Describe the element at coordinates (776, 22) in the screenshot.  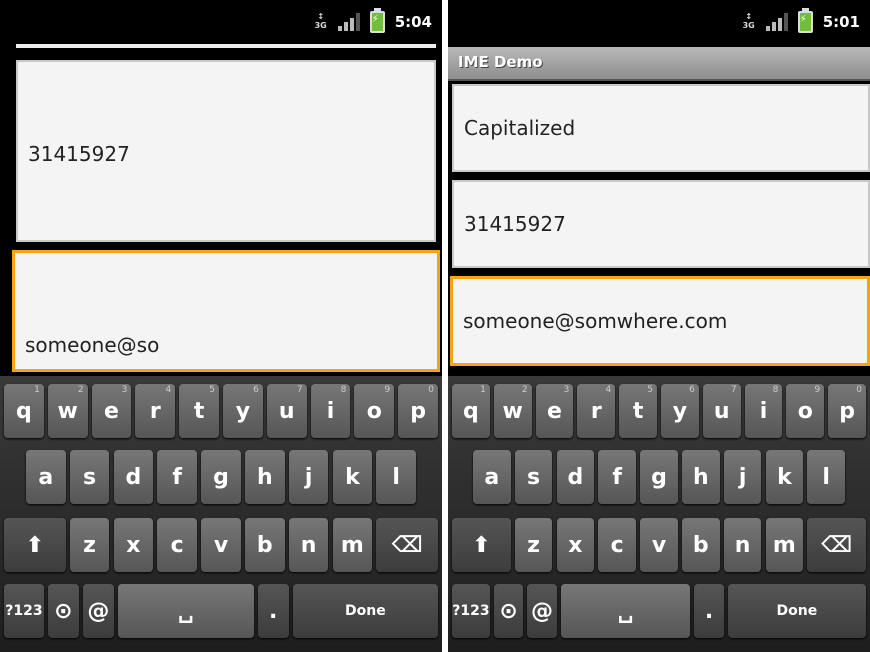
I see `signal-icon` at that location.